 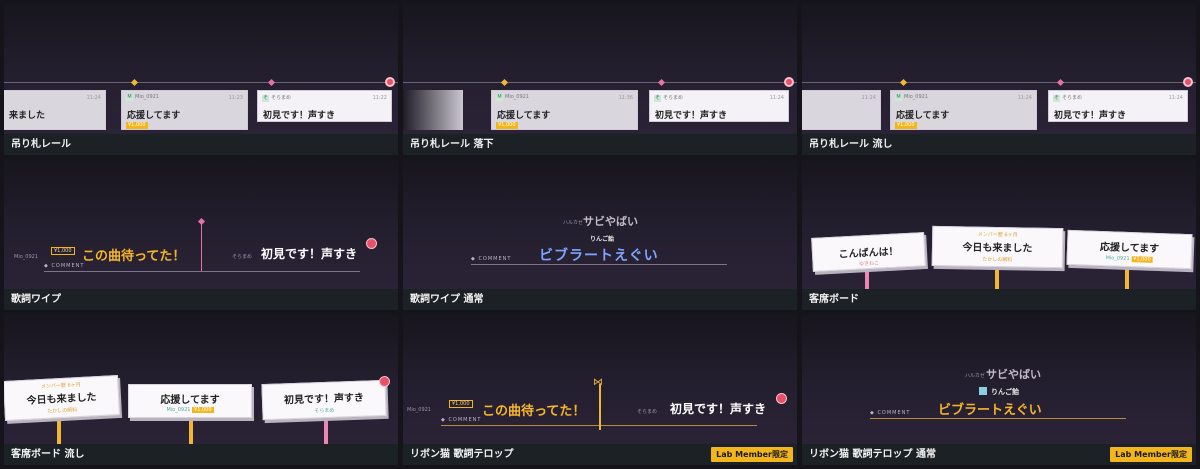 What do you see at coordinates (184, 110) in the screenshot?
I see `hanging-tag: M Mio_0921 11:23 応援してます ¥1,000` at bounding box center [184, 110].